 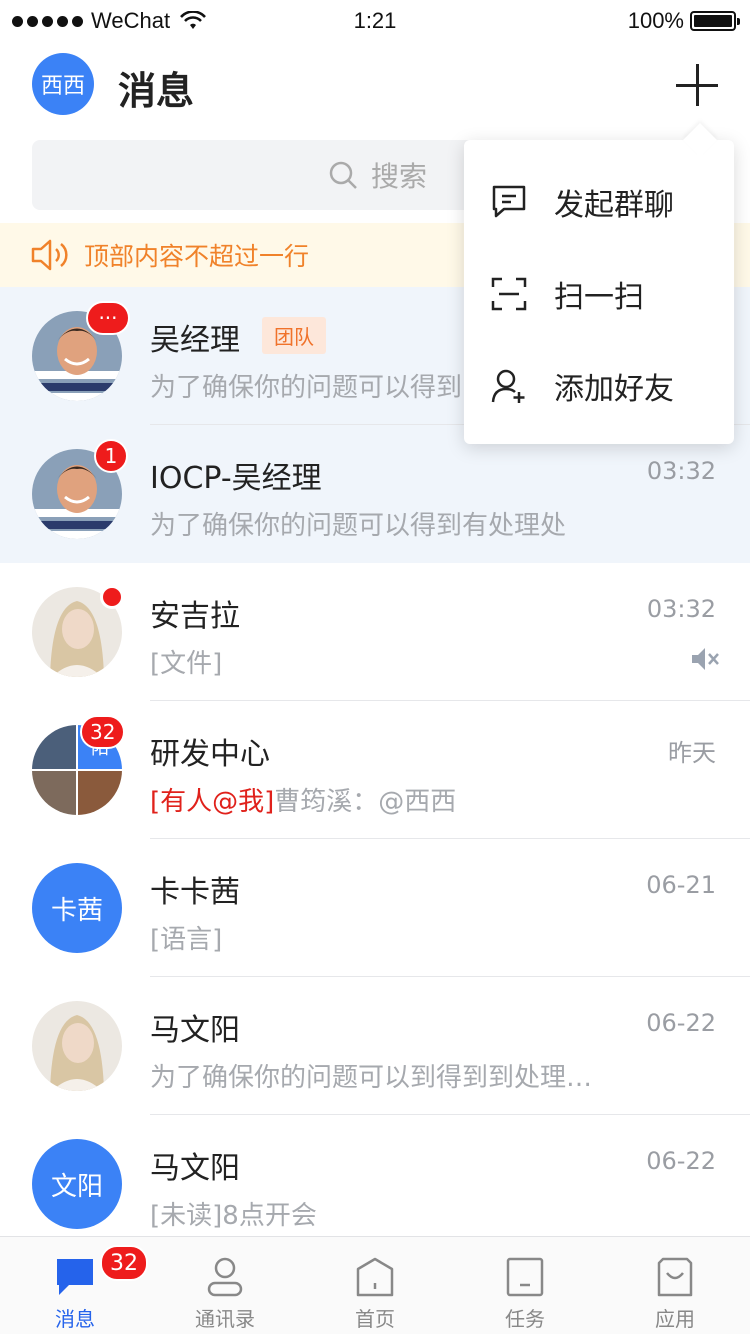 I want to click on unread-dot, so click(x=112, y=597).